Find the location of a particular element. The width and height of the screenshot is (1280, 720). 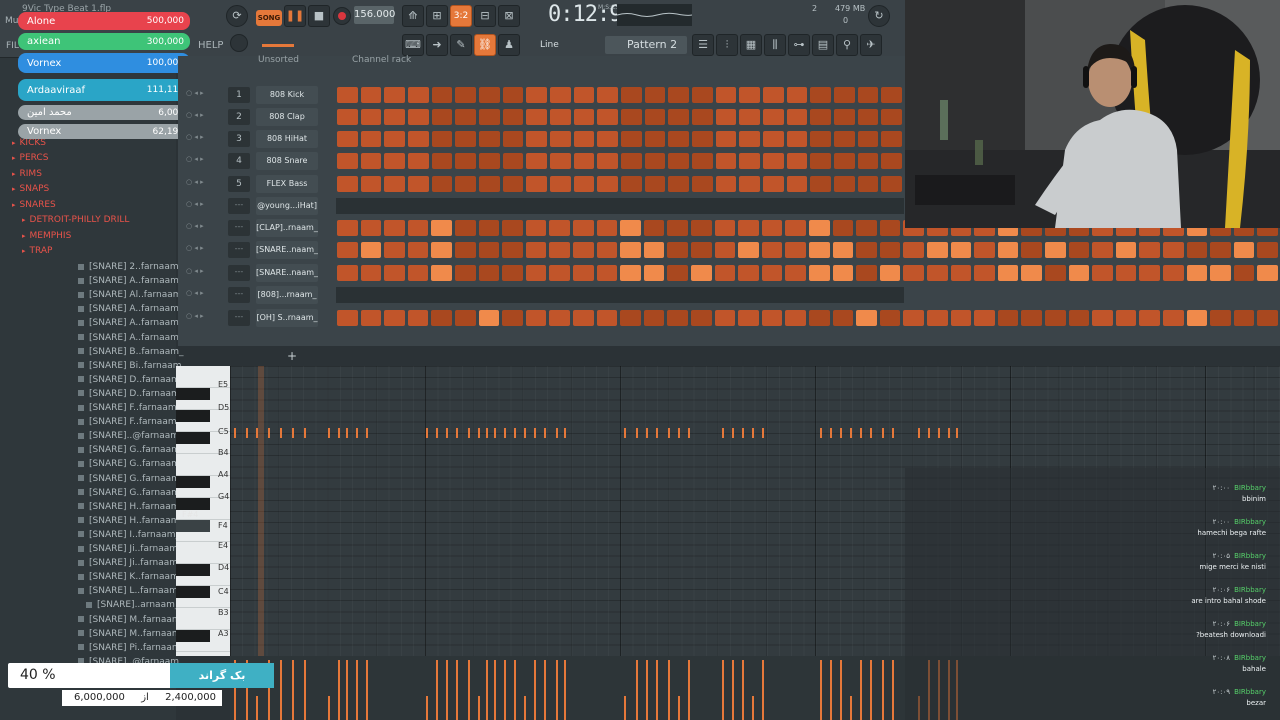

record-button is located at coordinates (342, 16).